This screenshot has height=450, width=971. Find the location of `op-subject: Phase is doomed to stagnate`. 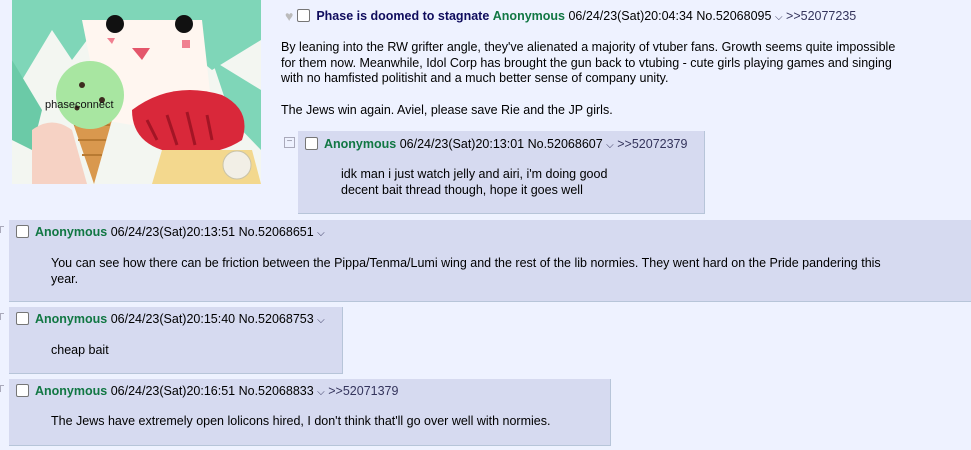

op-subject: Phase is doomed to stagnate is located at coordinates (403, 16).